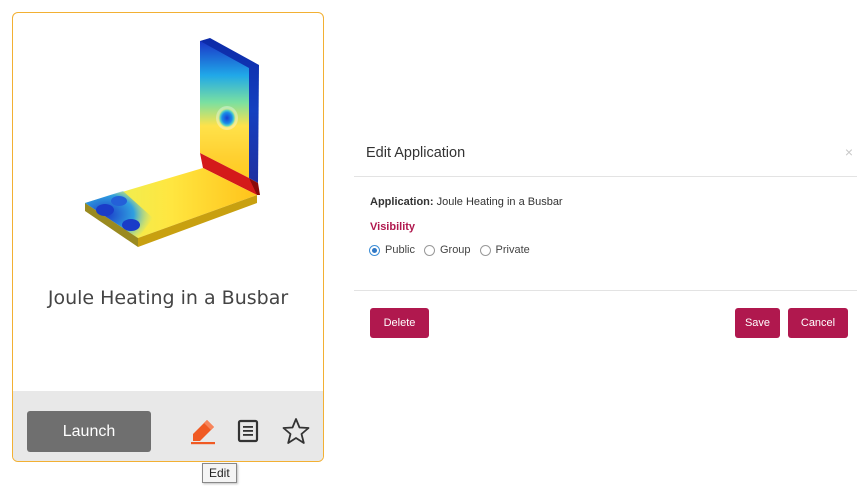 The width and height of the screenshot is (857, 486). I want to click on card-footer: Launch, so click(168, 426).